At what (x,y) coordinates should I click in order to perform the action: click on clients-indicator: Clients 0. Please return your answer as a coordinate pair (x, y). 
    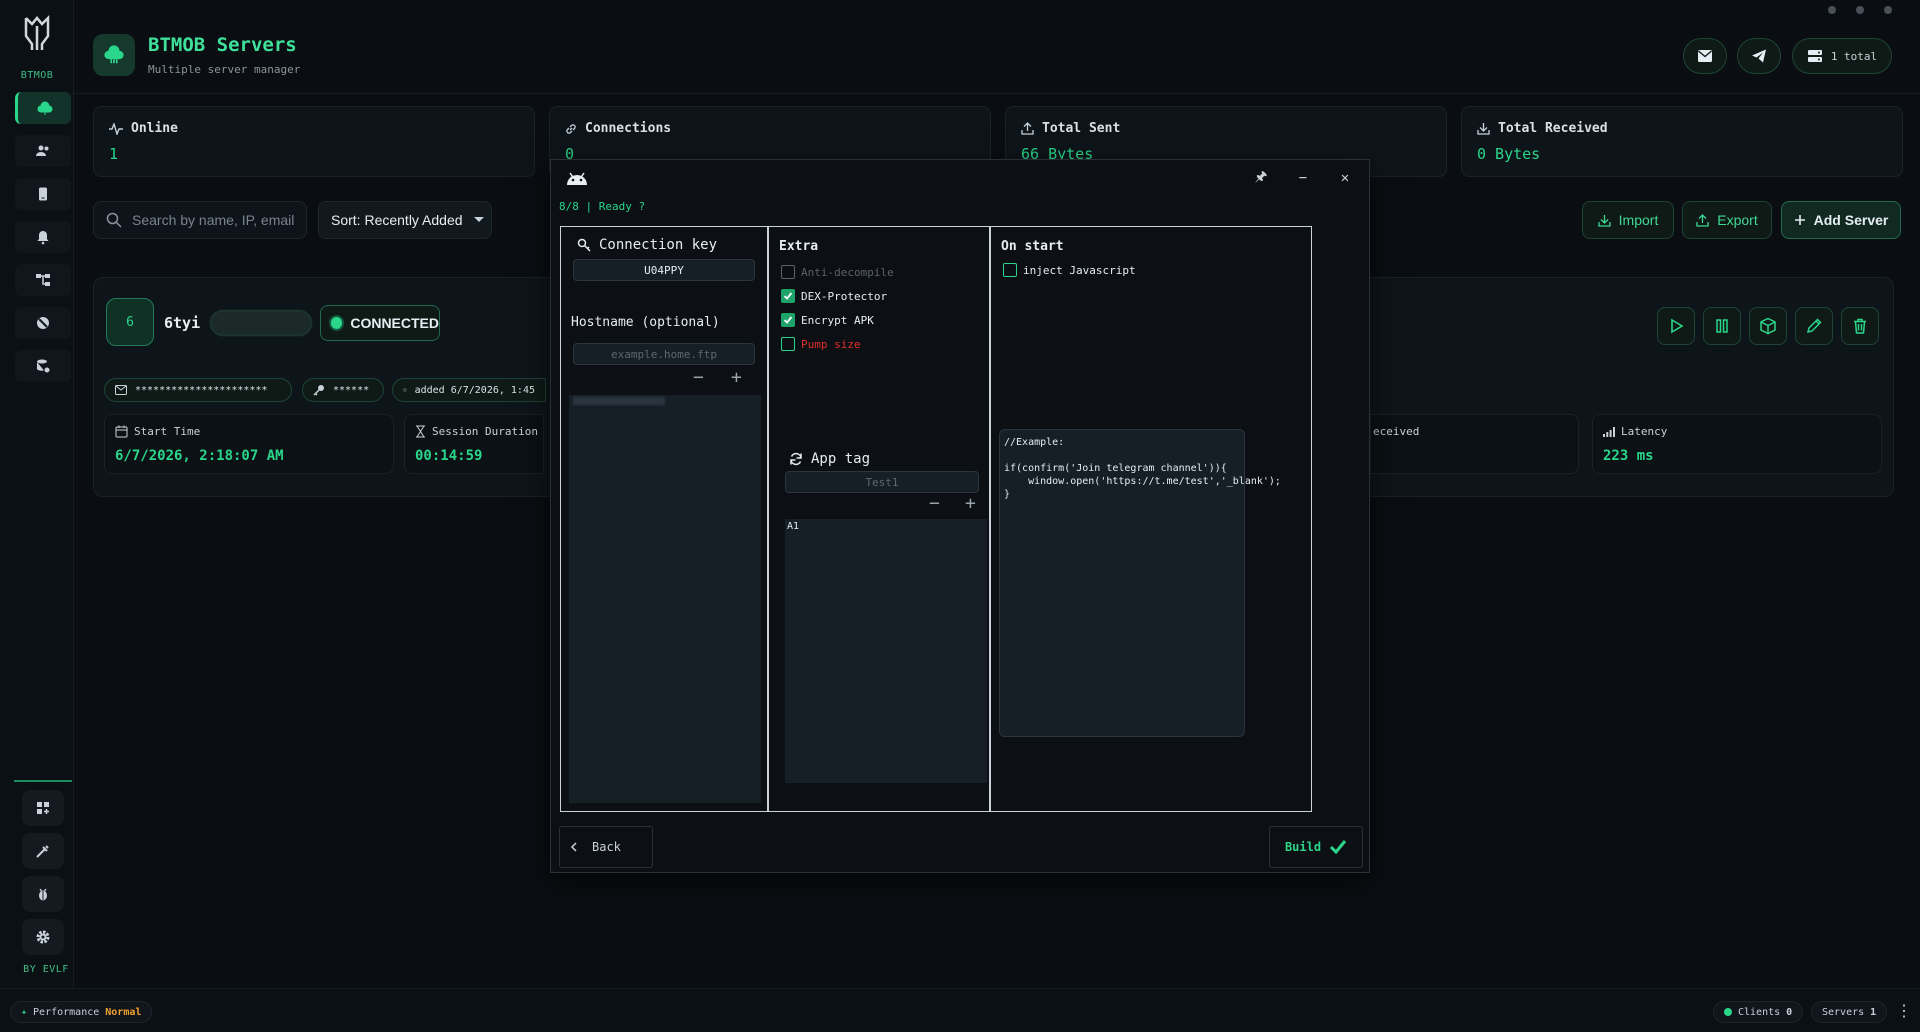
    Looking at the image, I should click on (1758, 1012).